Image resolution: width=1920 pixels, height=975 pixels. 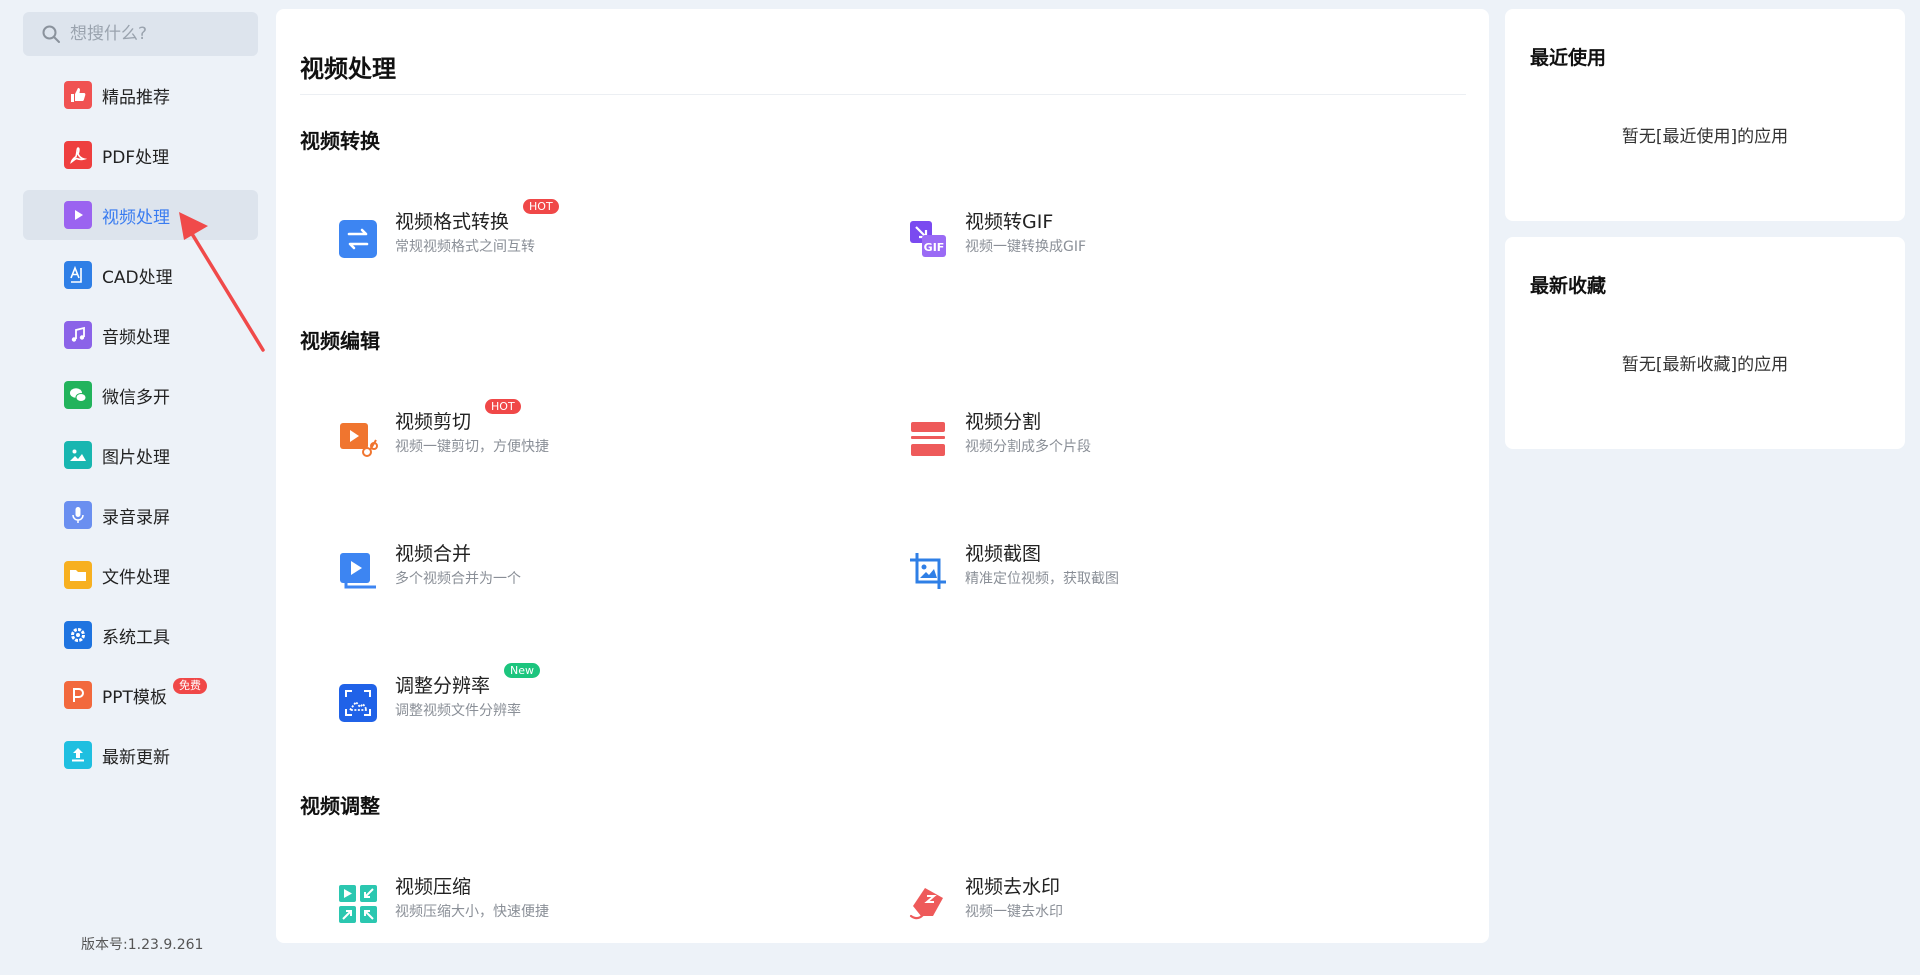 I want to click on sidebar-item-pdf: PDF处理, so click(x=140, y=155).